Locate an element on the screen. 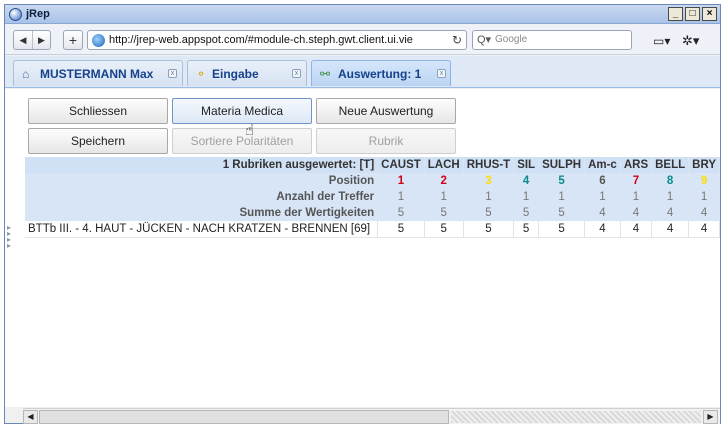 Image resolution: width=725 pixels, height=428 pixels. window-controls: _ □ × is located at coordinates (692, 14).